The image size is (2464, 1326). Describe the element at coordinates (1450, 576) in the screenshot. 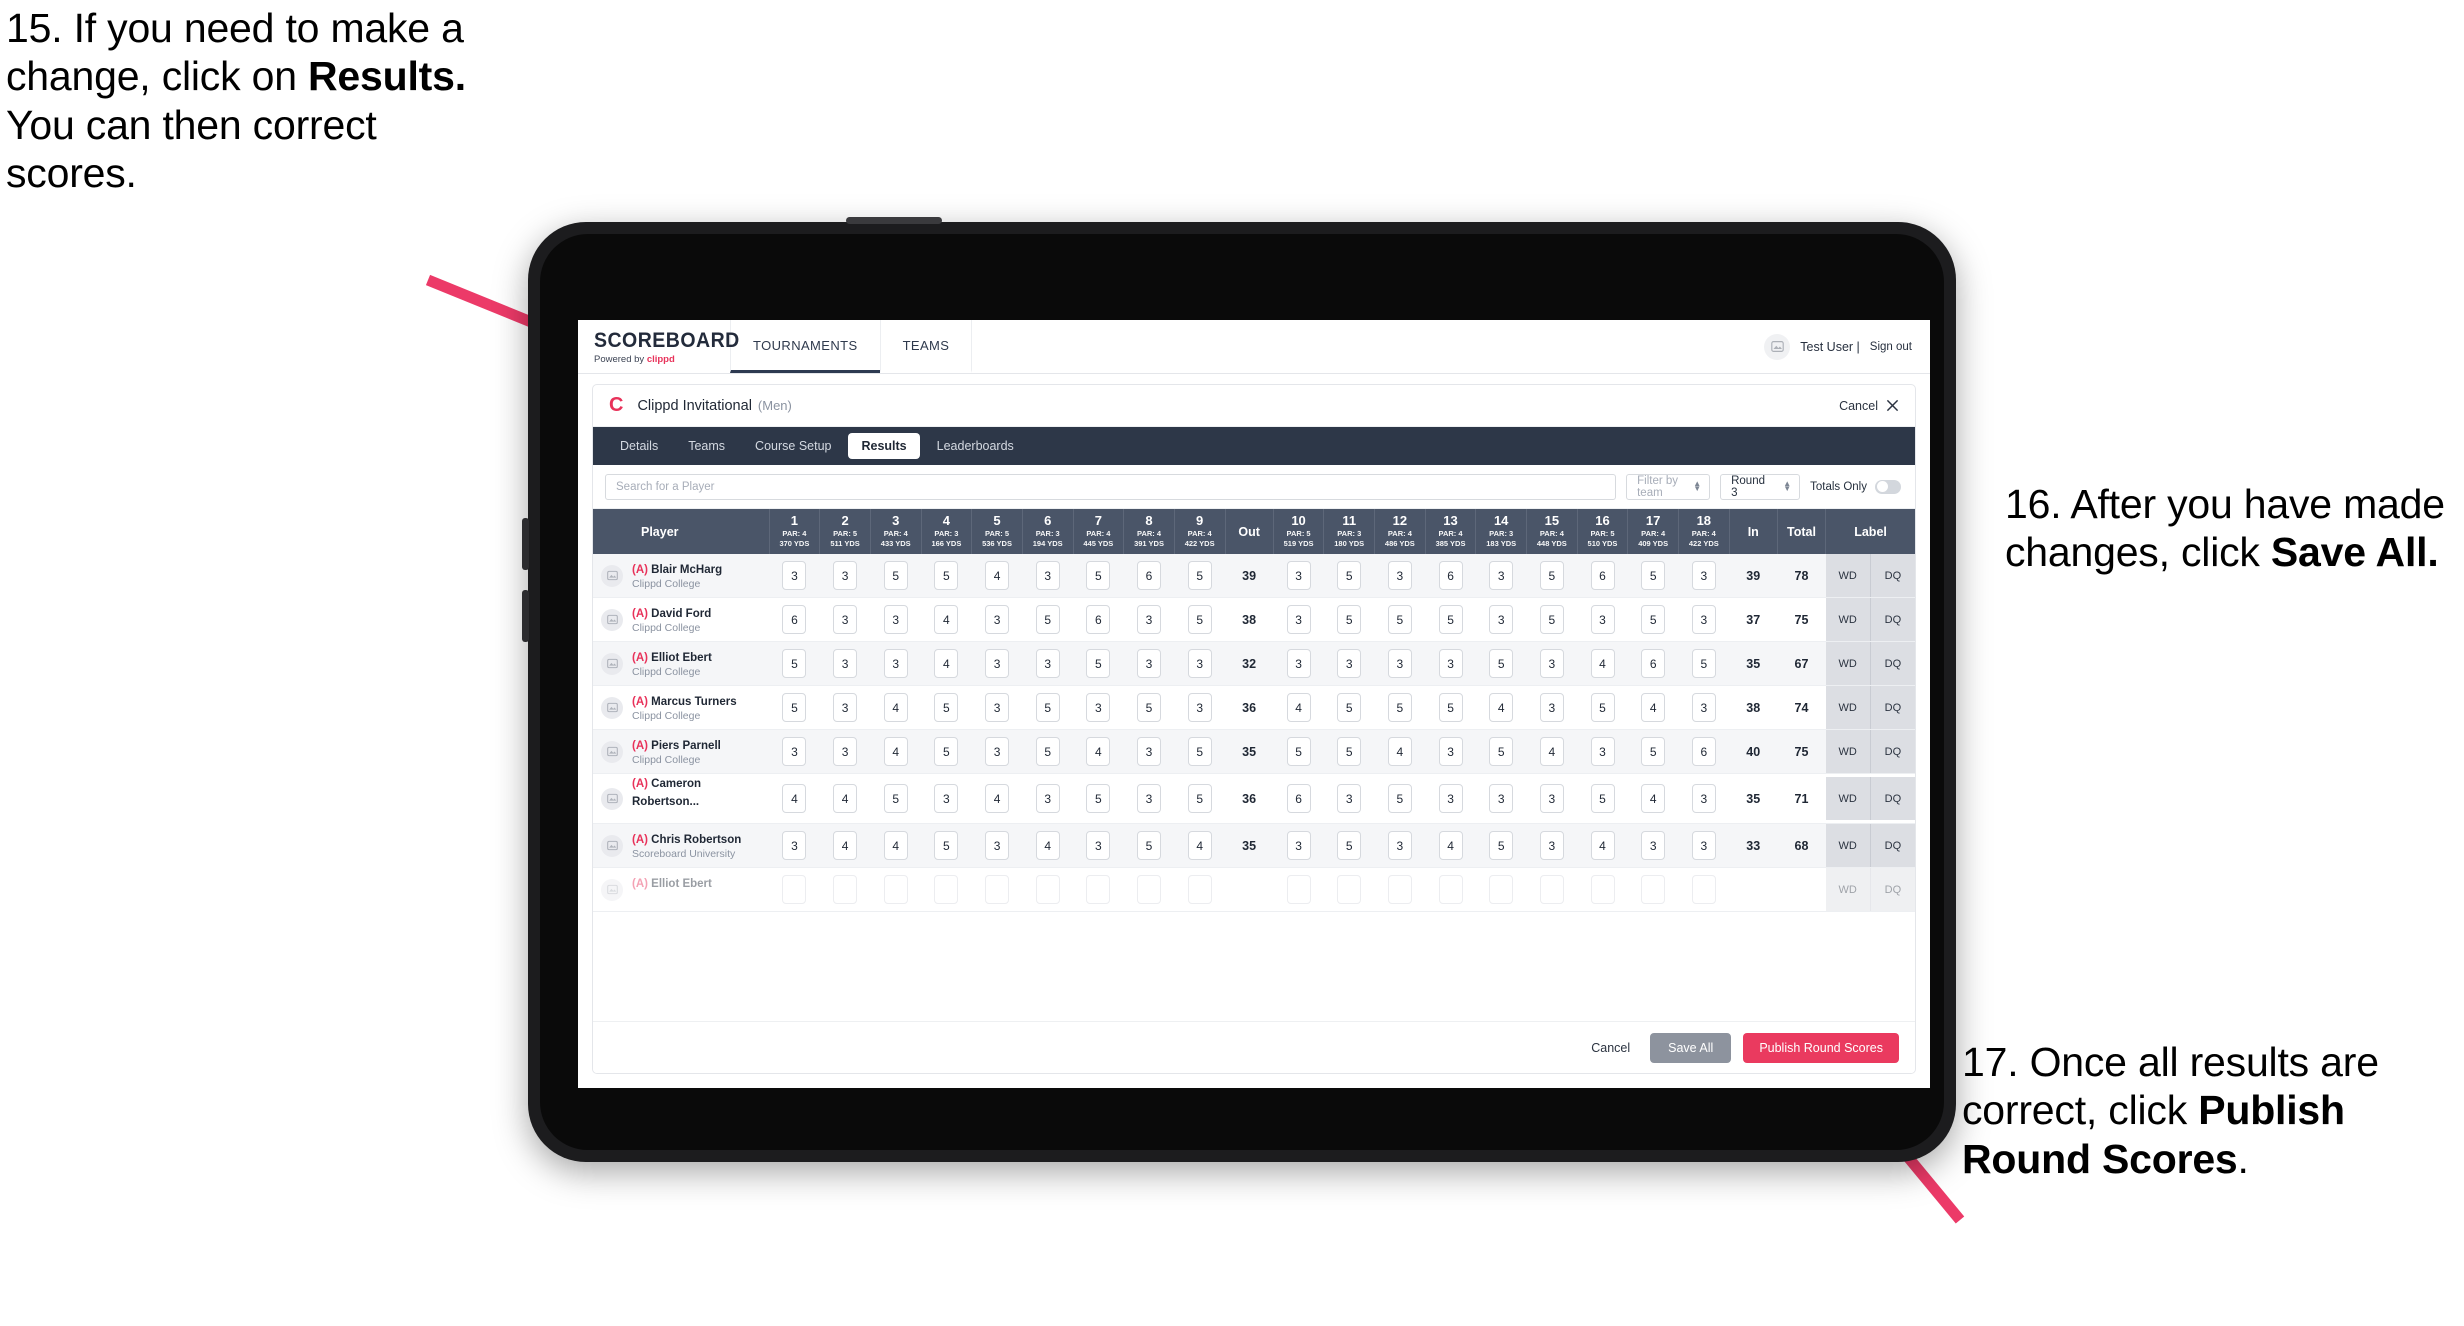

I see `score-input-hole-13: 6` at that location.